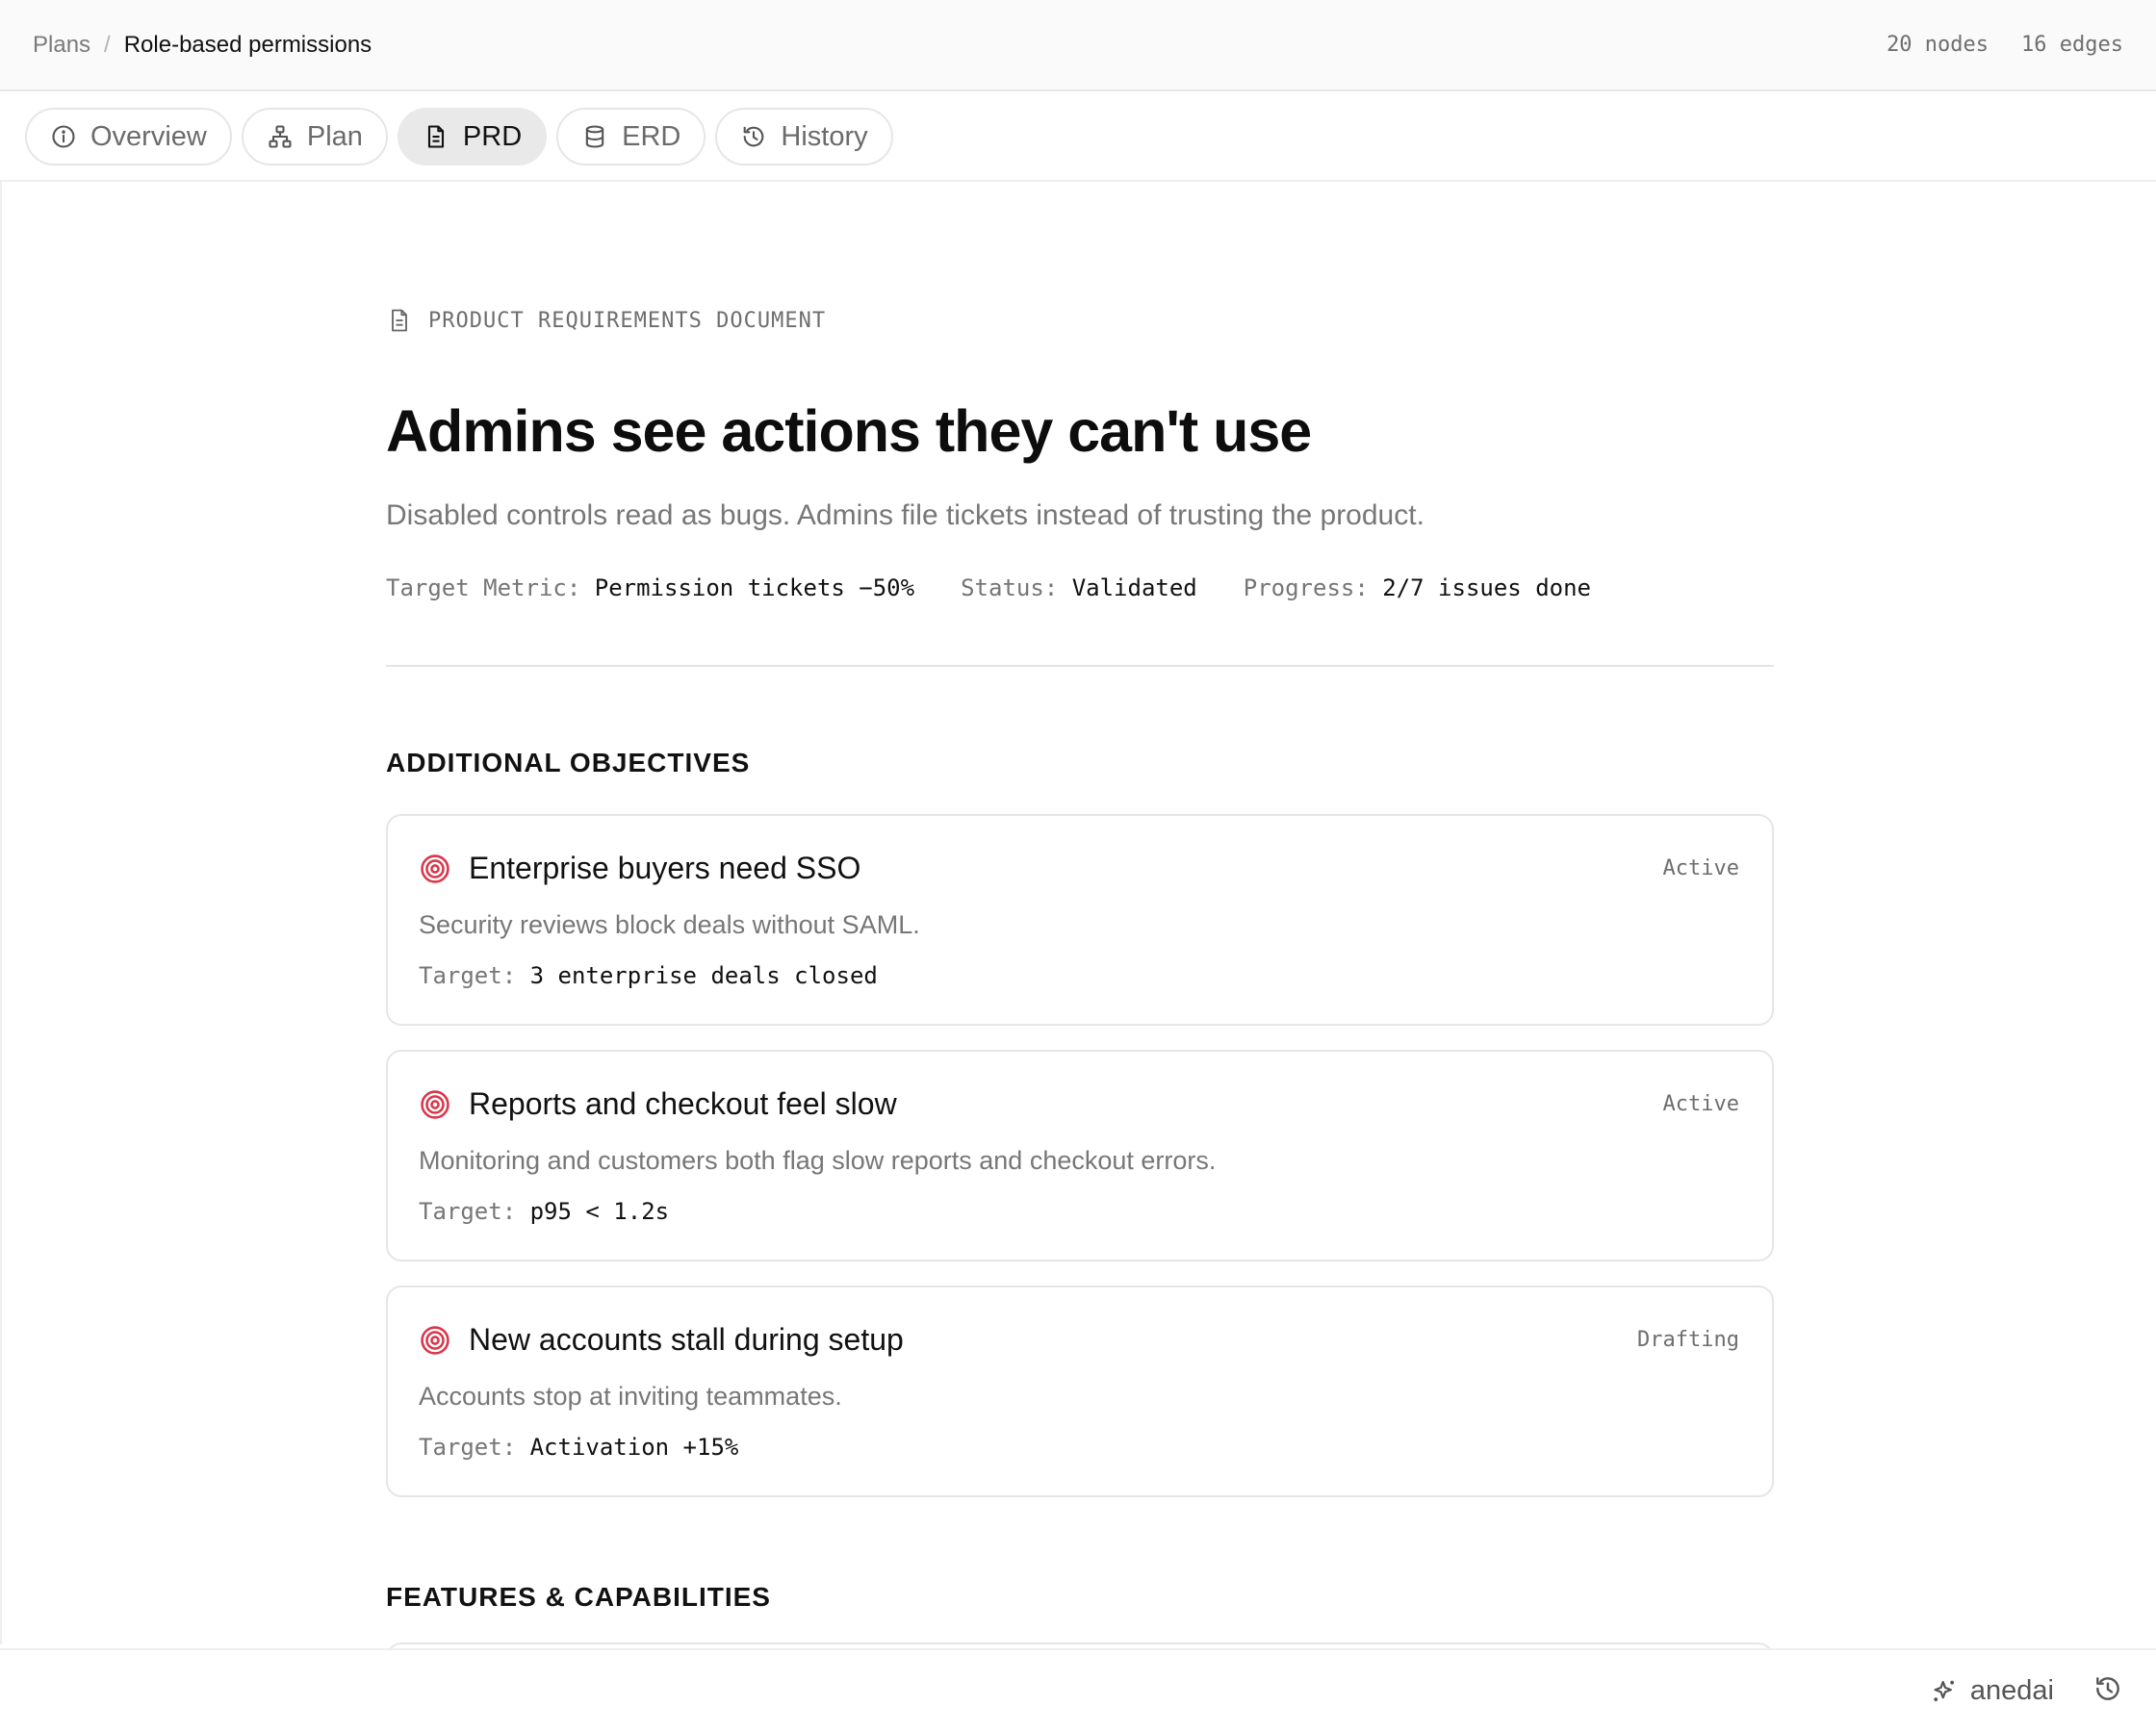 The image size is (2156, 1732). Describe the element at coordinates (280, 136) in the screenshot. I see `hierarchy-icon` at that location.